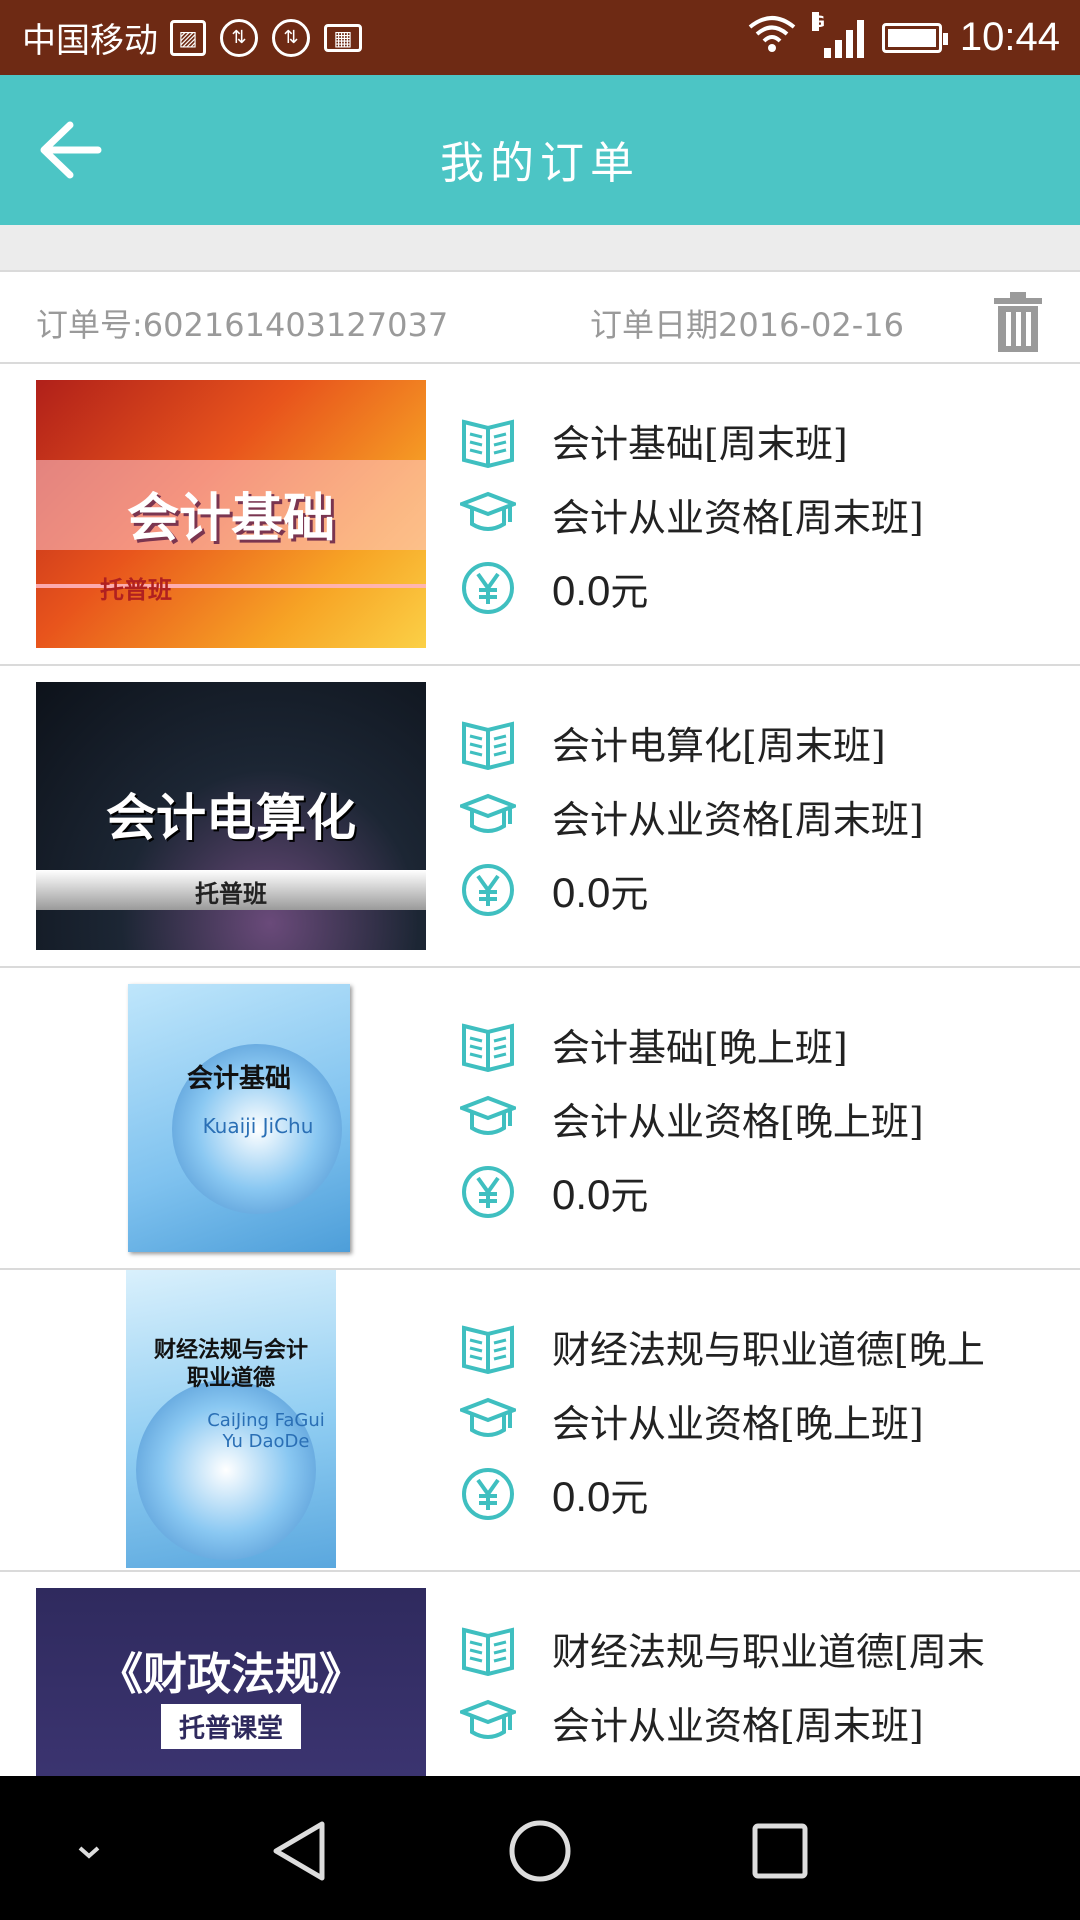  I want to click on course-row: 财经法规与职业道德[周末, so click(760, 1648).